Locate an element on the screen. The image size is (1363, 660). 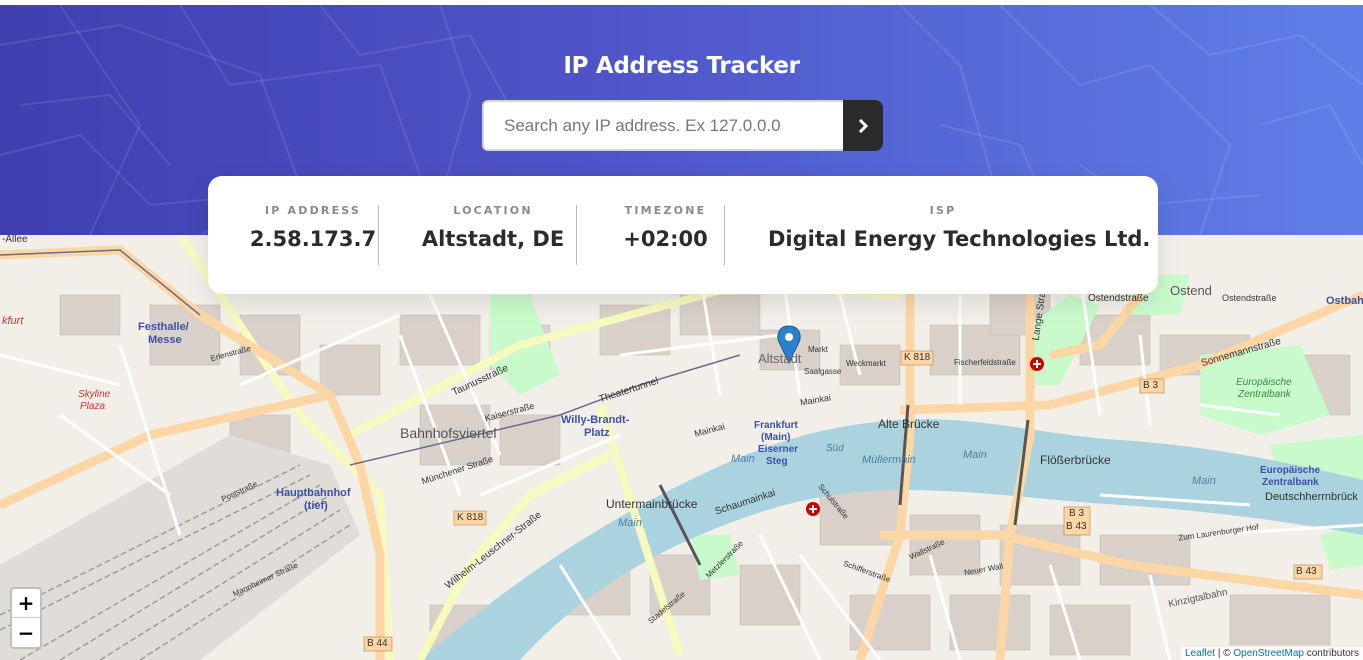
map-label: Plaza is located at coordinates (93, 406).